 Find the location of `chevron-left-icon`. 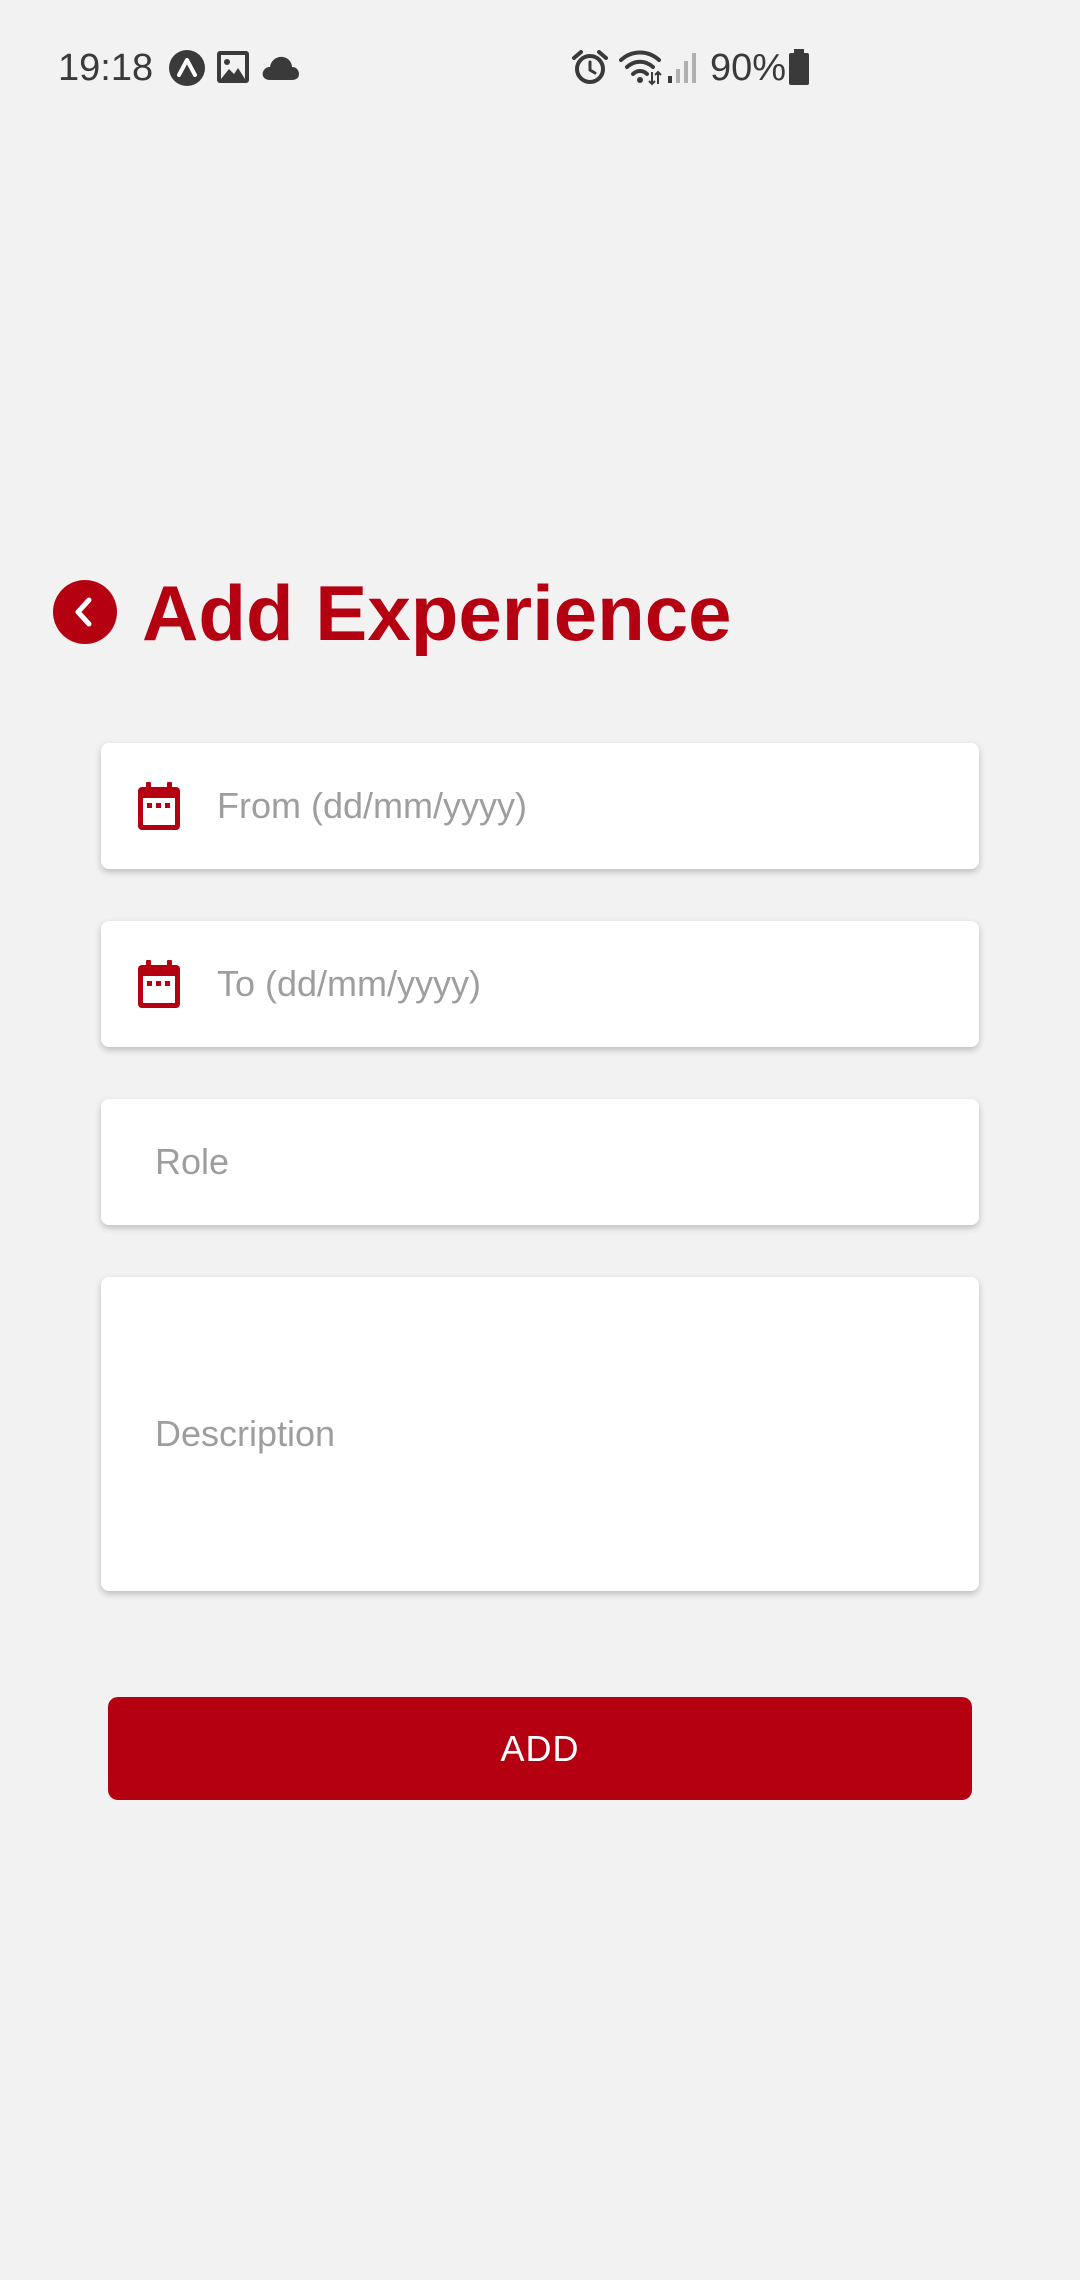

chevron-left-icon is located at coordinates (83, 612).